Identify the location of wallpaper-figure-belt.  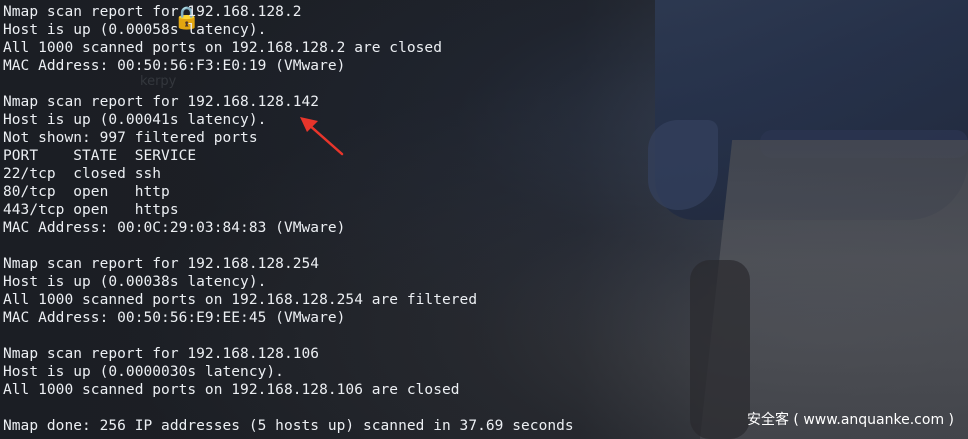
(864, 144).